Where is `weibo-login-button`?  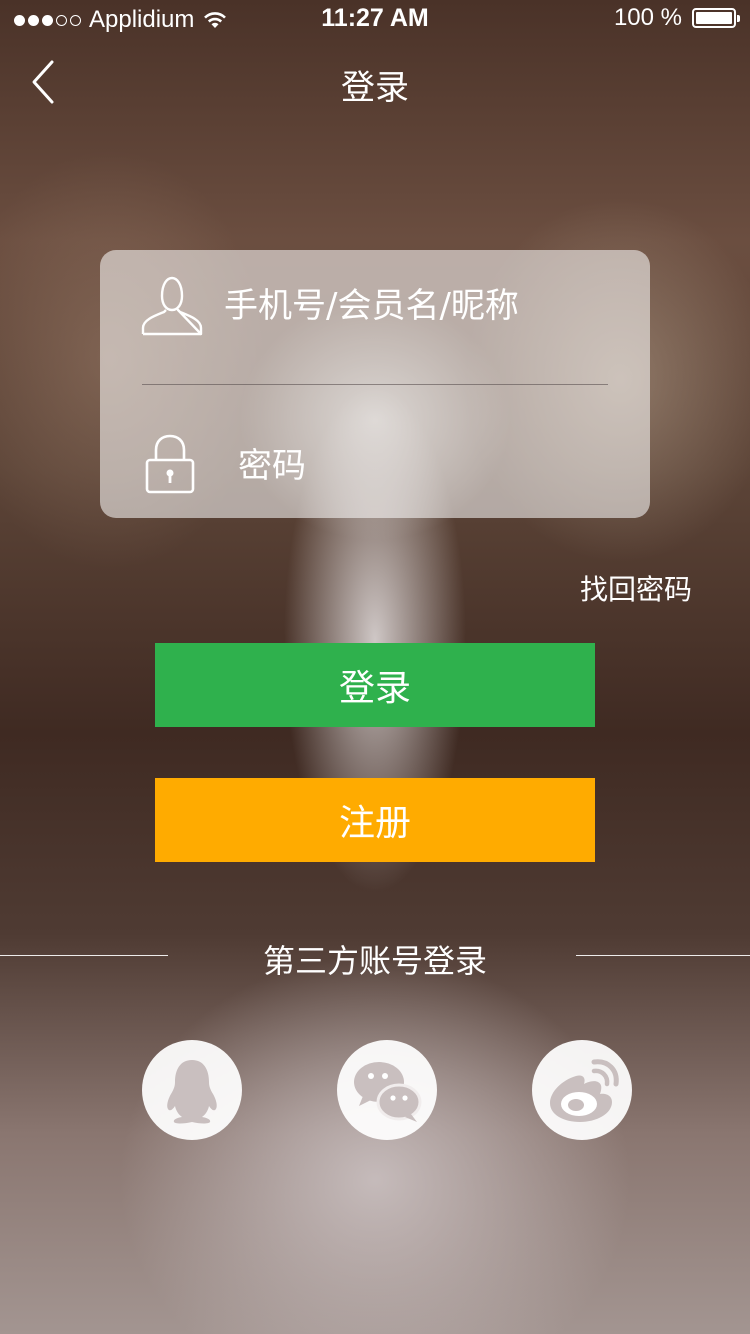 weibo-login-button is located at coordinates (582, 1090).